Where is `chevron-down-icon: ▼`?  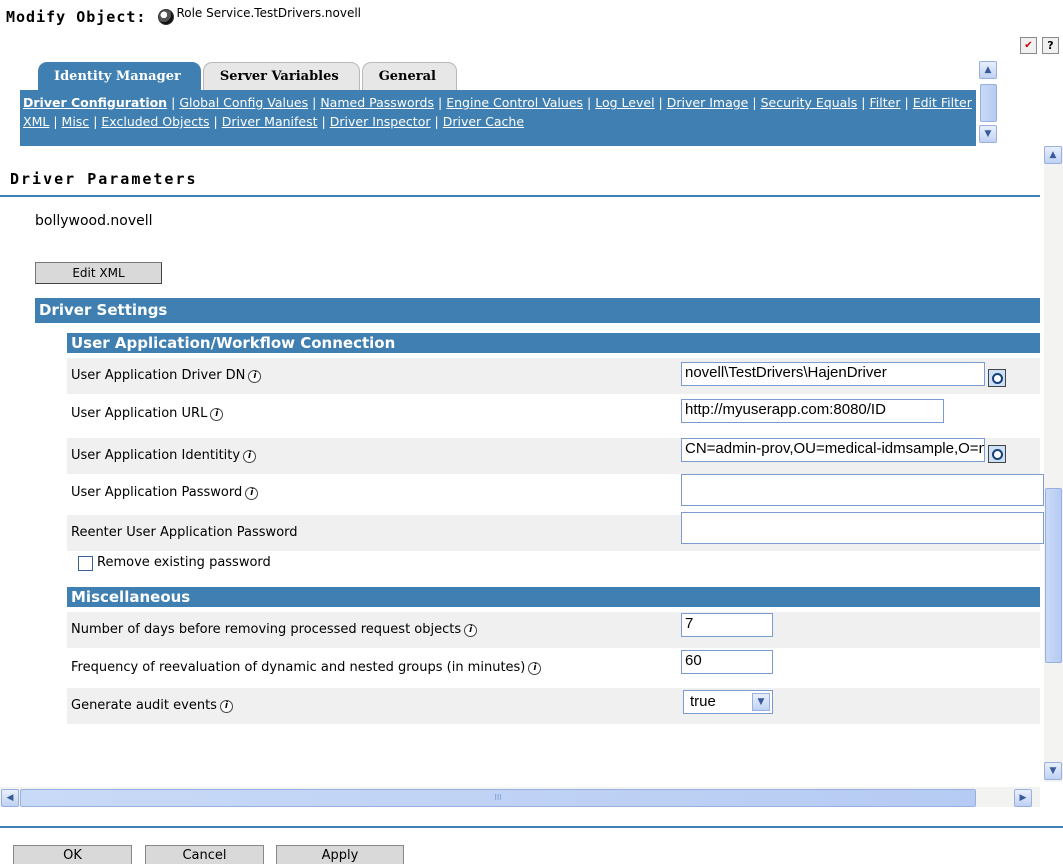 chevron-down-icon: ▼ is located at coordinates (761, 702).